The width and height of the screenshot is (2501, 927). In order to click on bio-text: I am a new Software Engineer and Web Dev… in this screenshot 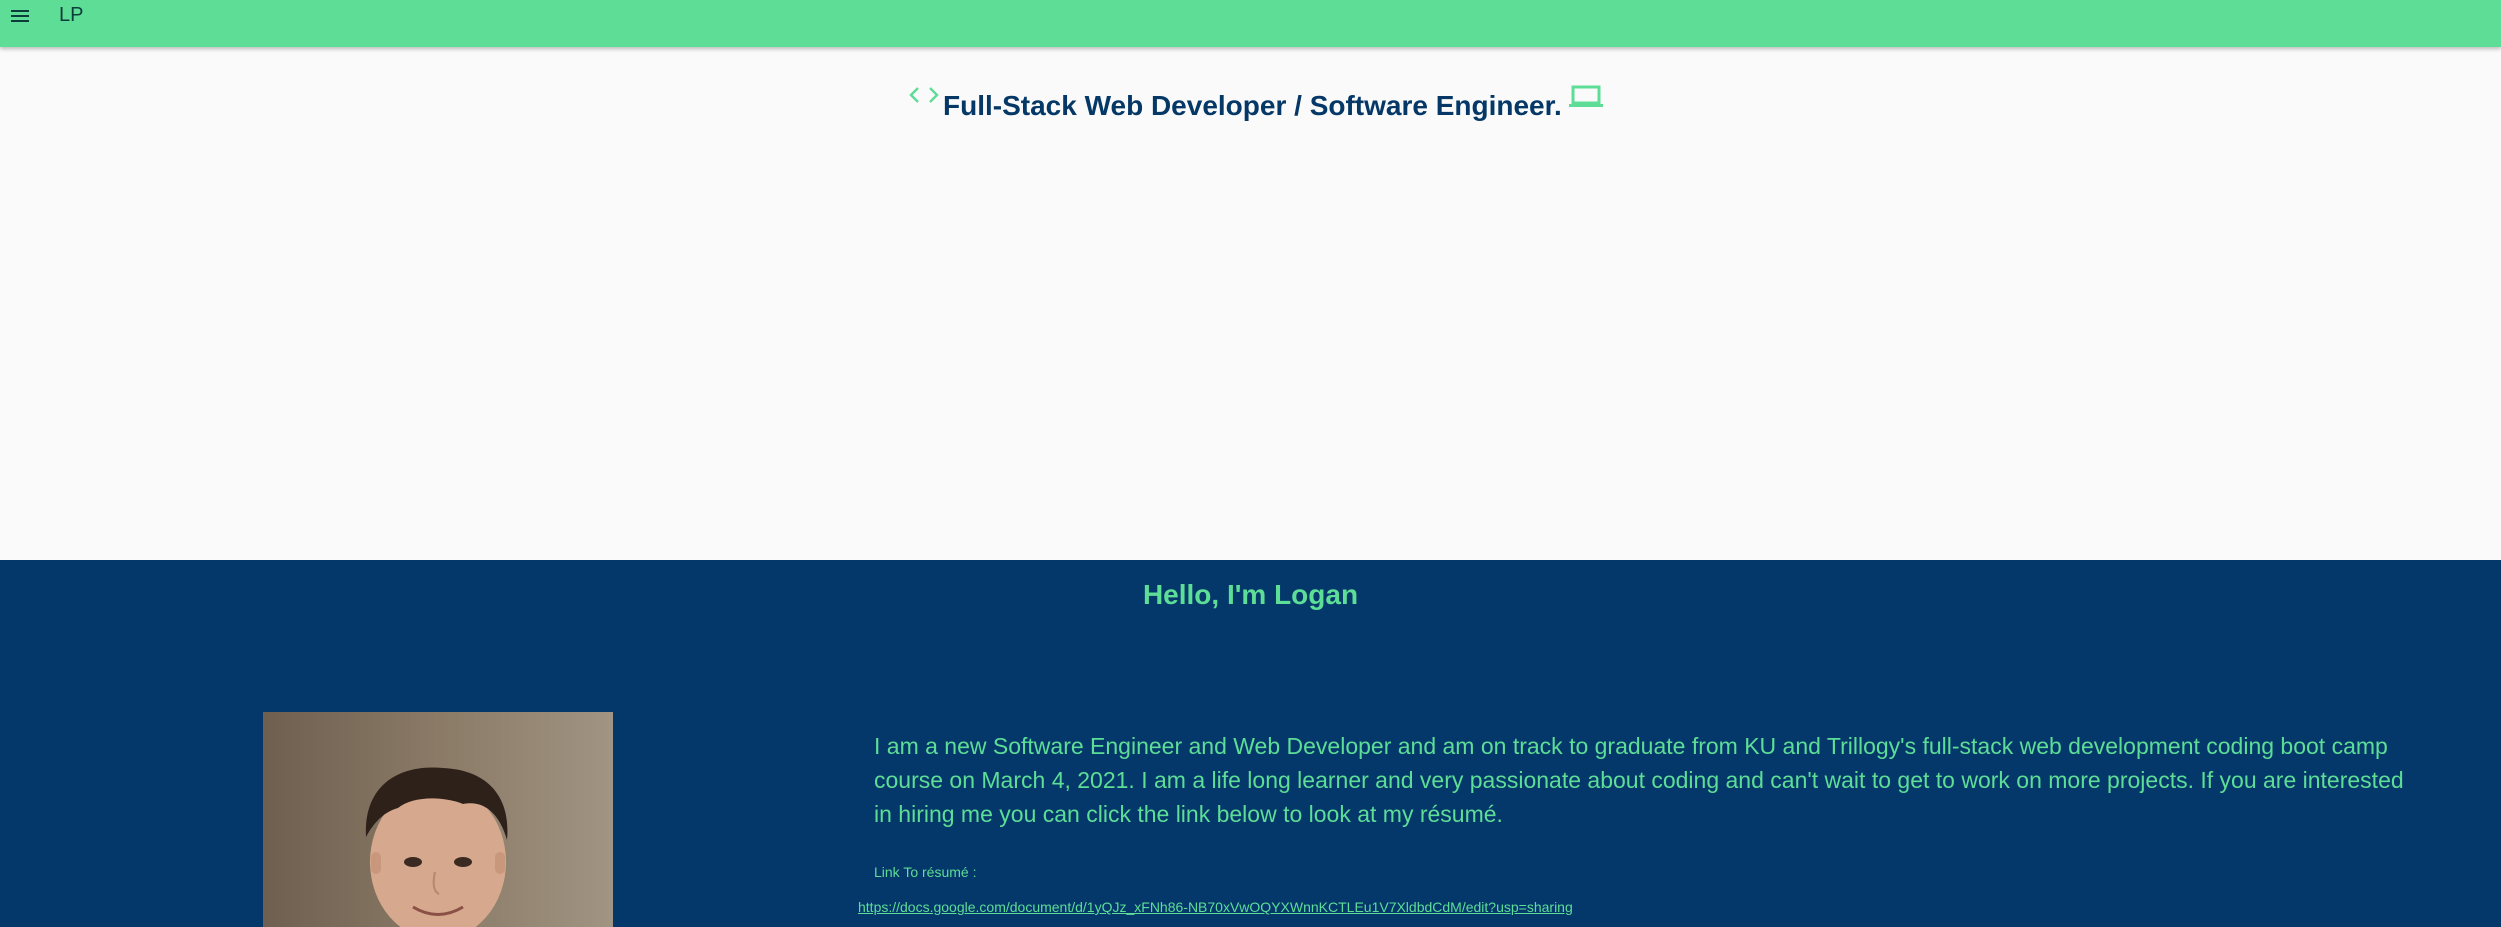, I will do `click(1639, 780)`.